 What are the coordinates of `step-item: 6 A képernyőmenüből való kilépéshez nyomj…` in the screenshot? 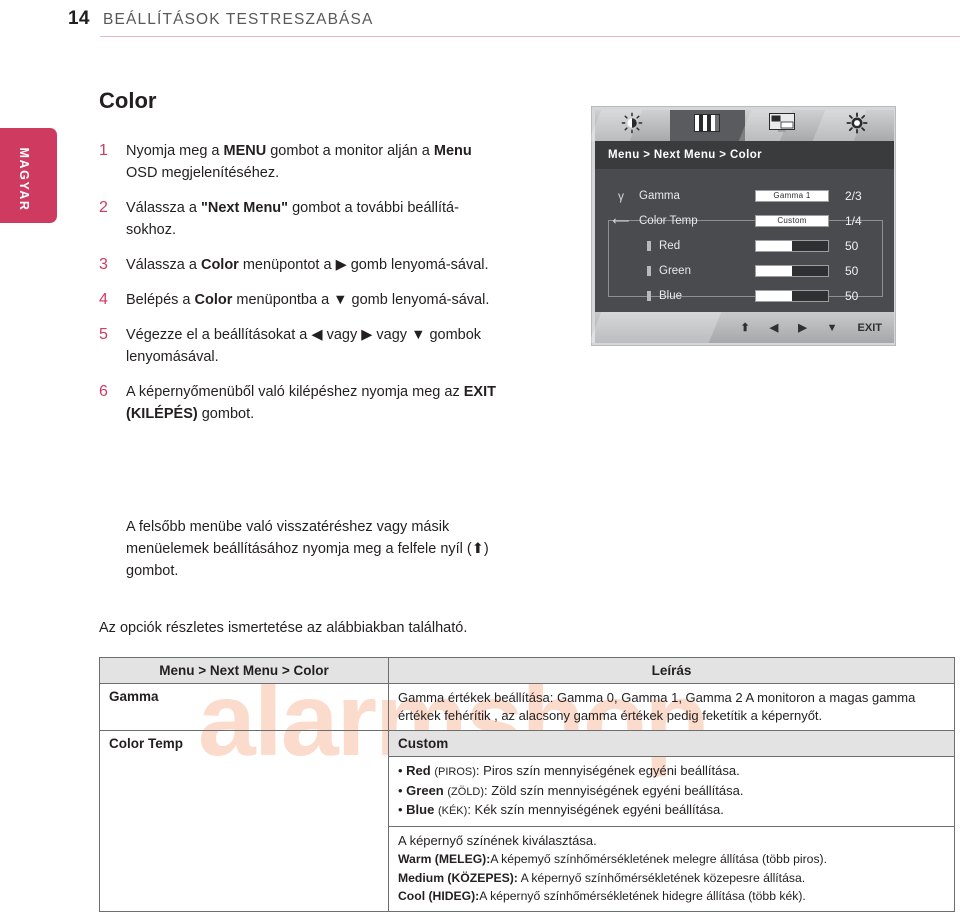 It's located at (299, 403).